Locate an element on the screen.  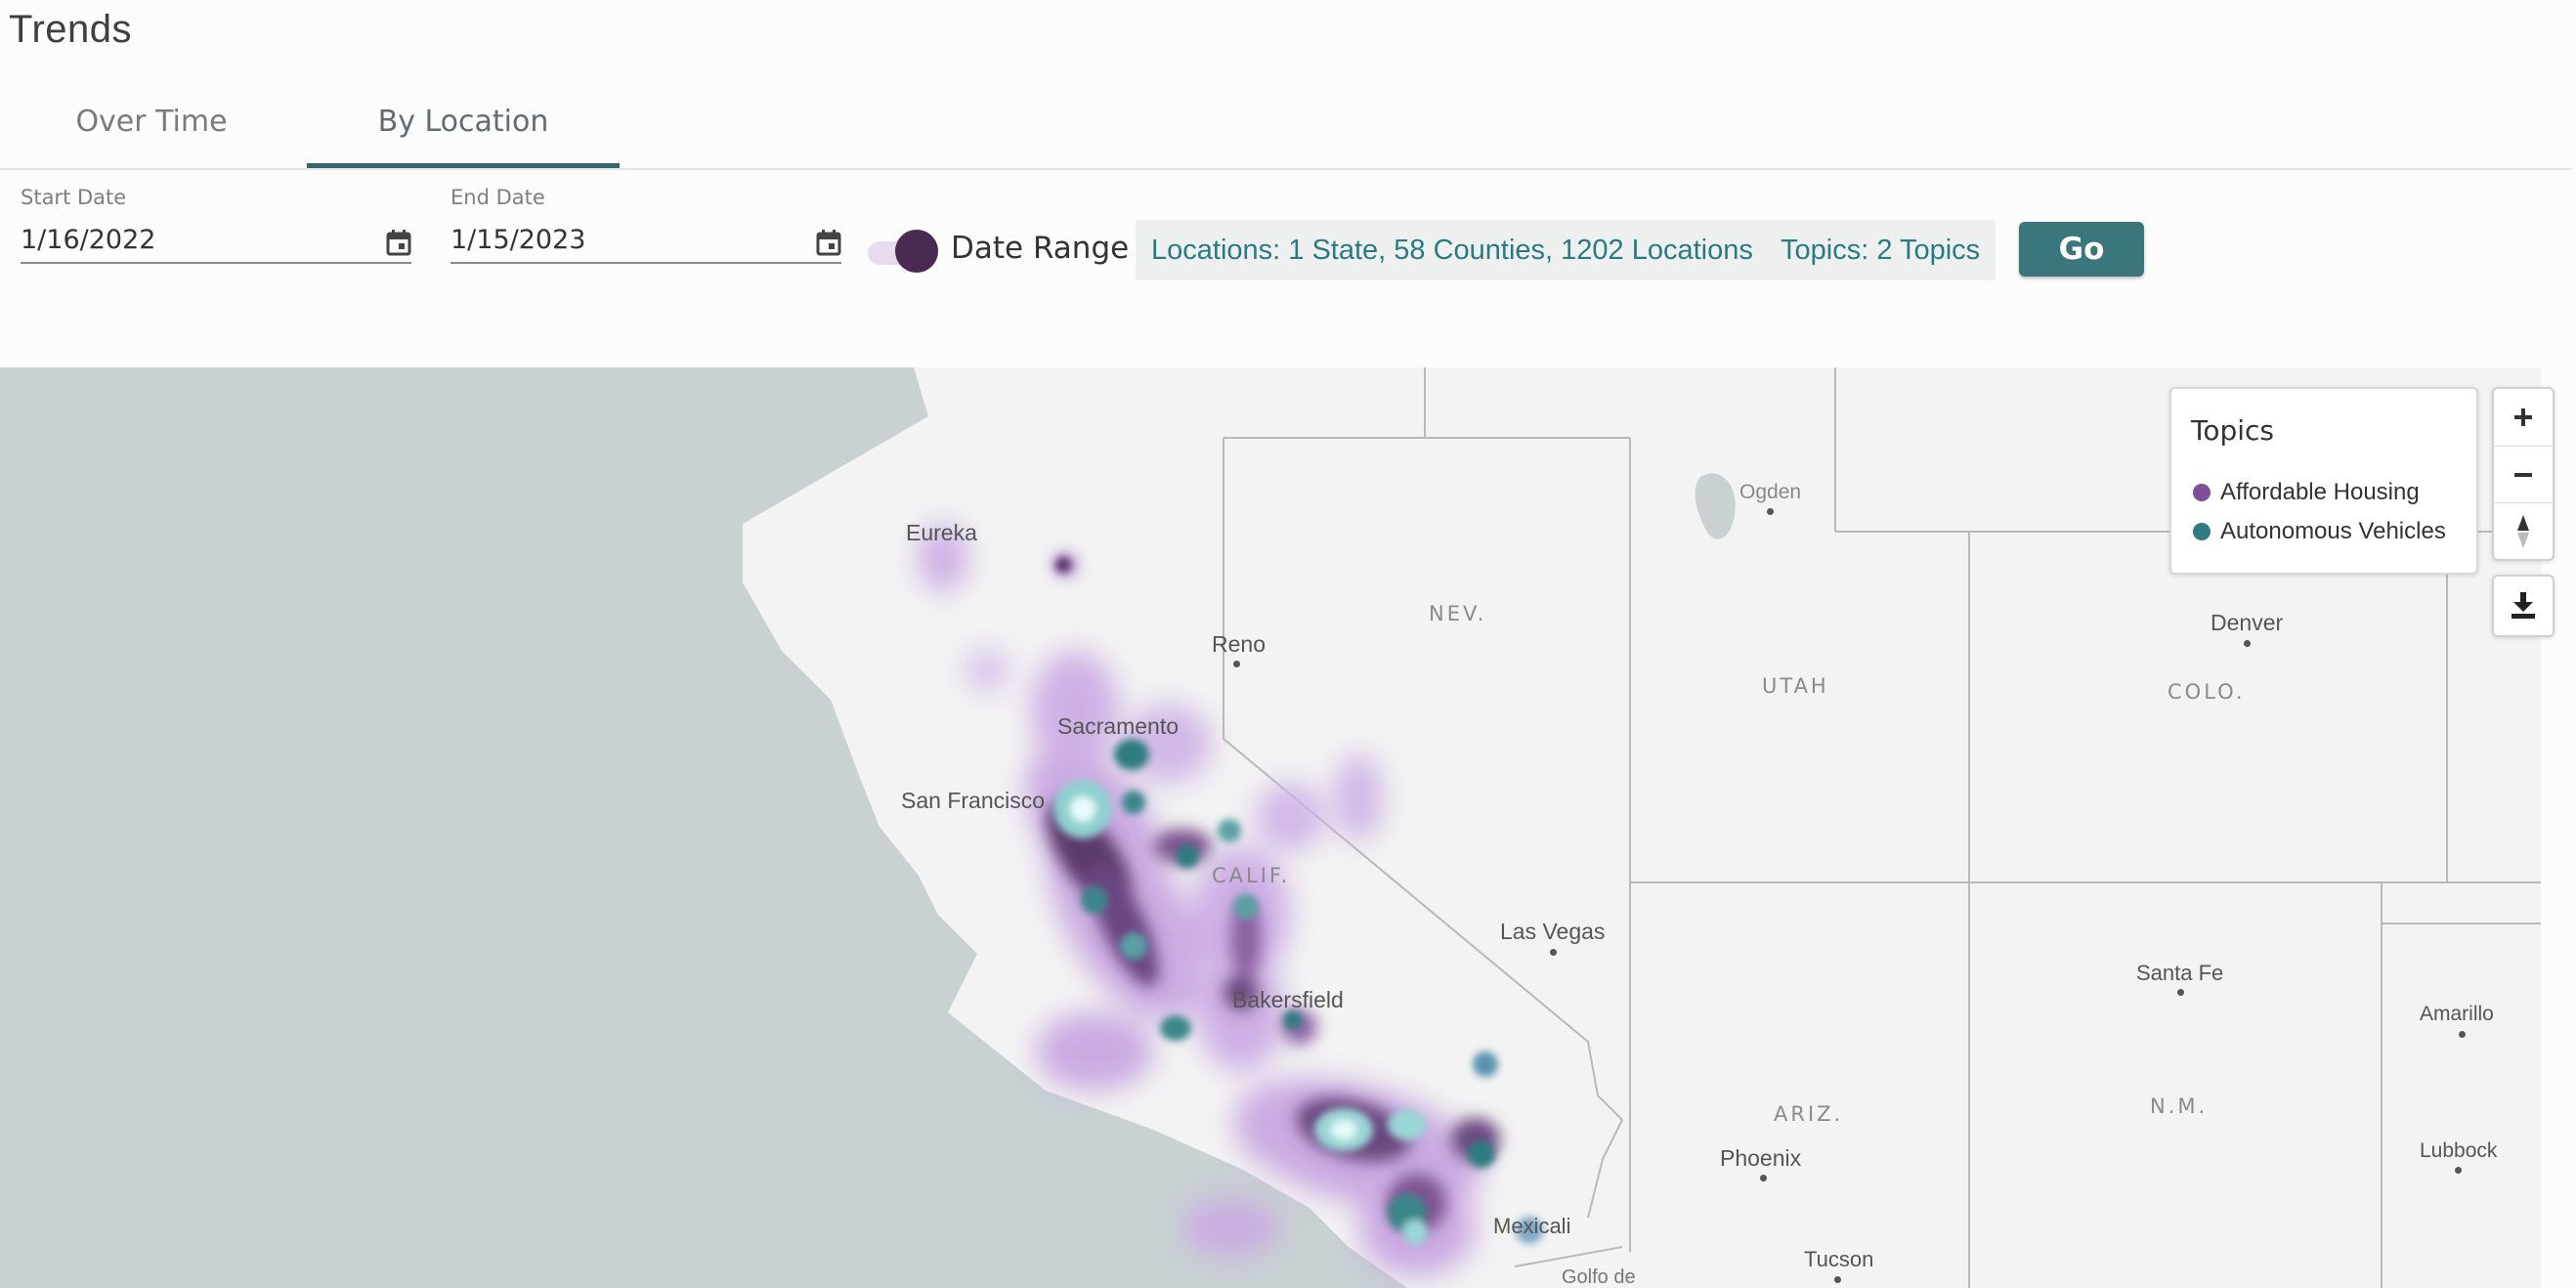
city-label: Las Vegas is located at coordinates (1553, 932).